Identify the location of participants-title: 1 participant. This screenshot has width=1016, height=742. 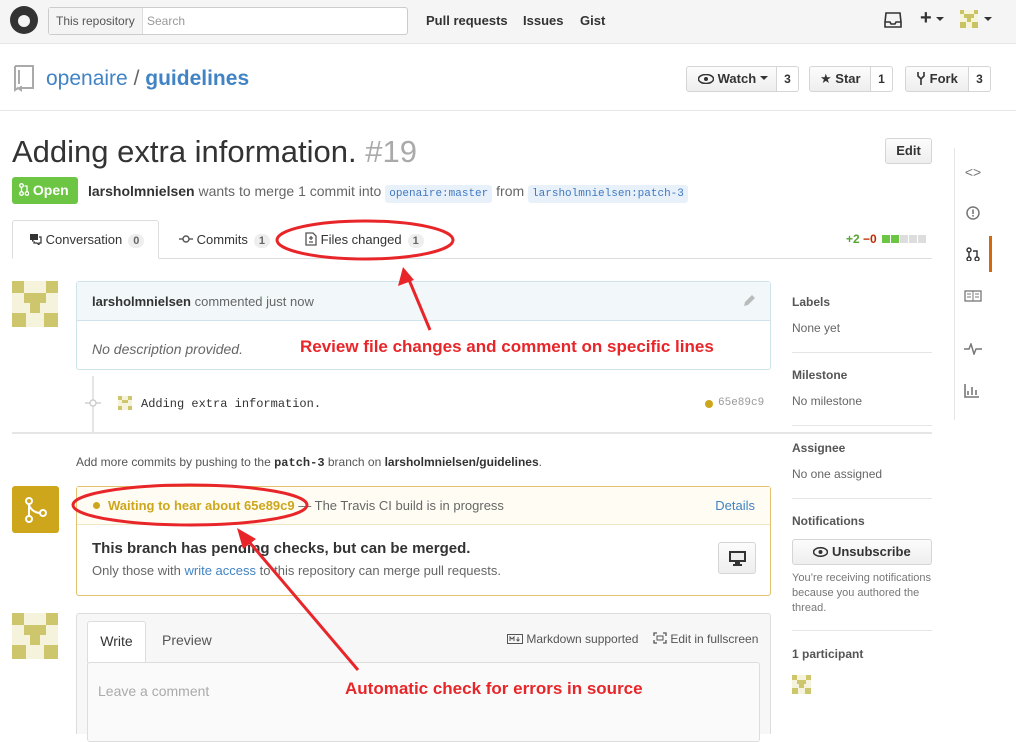
(828, 654).